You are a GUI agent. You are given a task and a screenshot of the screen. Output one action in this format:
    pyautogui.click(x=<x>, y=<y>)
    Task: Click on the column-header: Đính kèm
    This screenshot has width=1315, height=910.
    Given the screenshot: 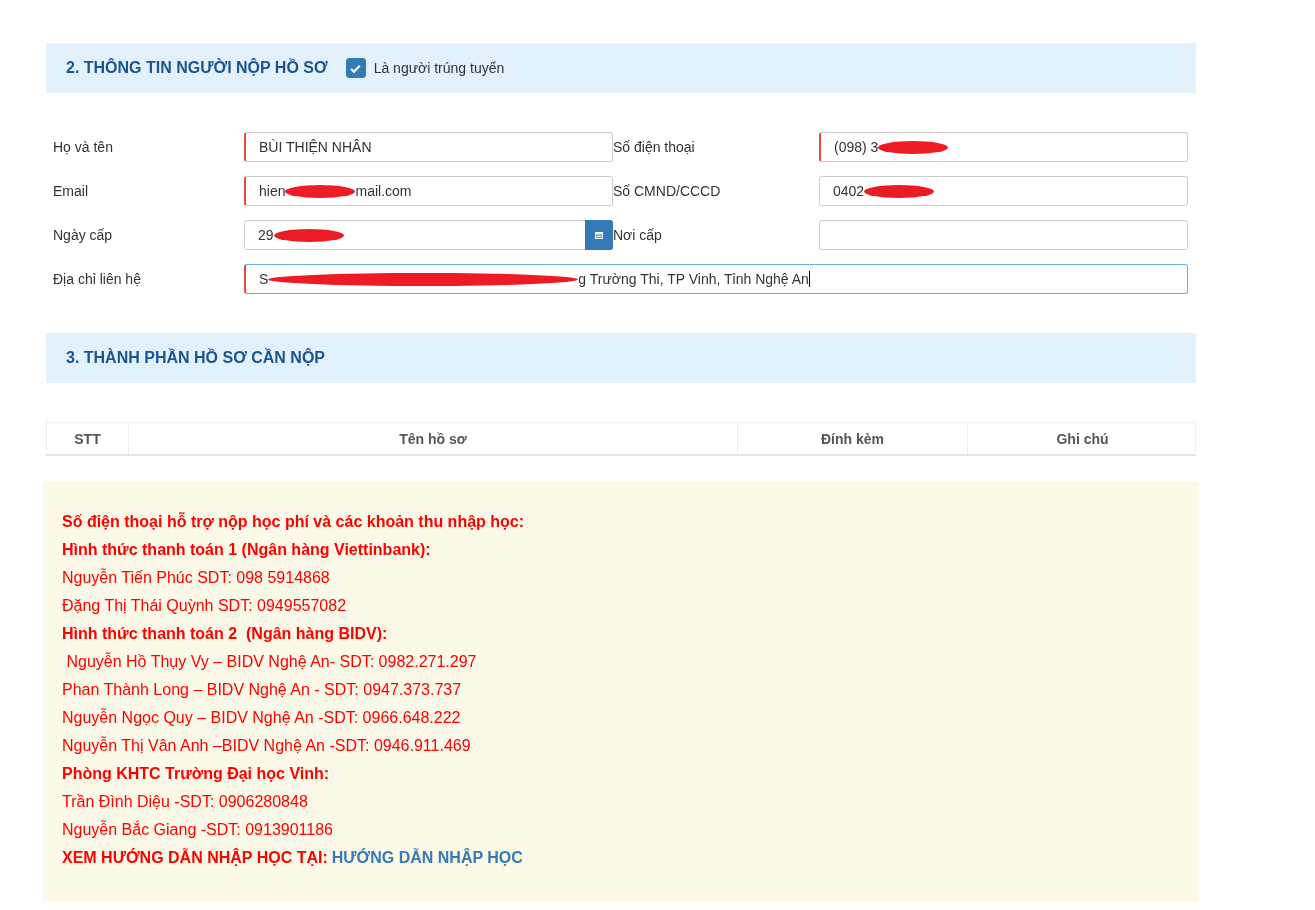 What is the action you would take?
    pyautogui.click(x=852, y=438)
    